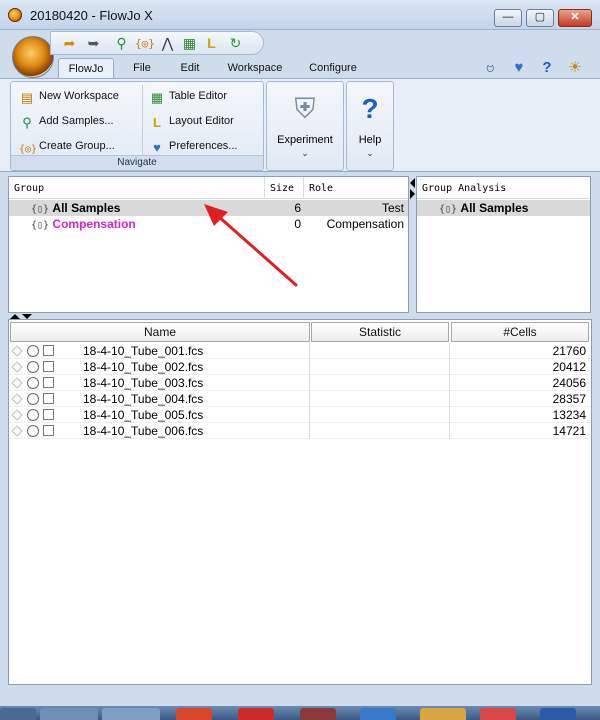 Image resolution: width=600 pixels, height=720 pixels. What do you see at coordinates (142, 68) in the screenshot?
I see `tab-file: File` at bounding box center [142, 68].